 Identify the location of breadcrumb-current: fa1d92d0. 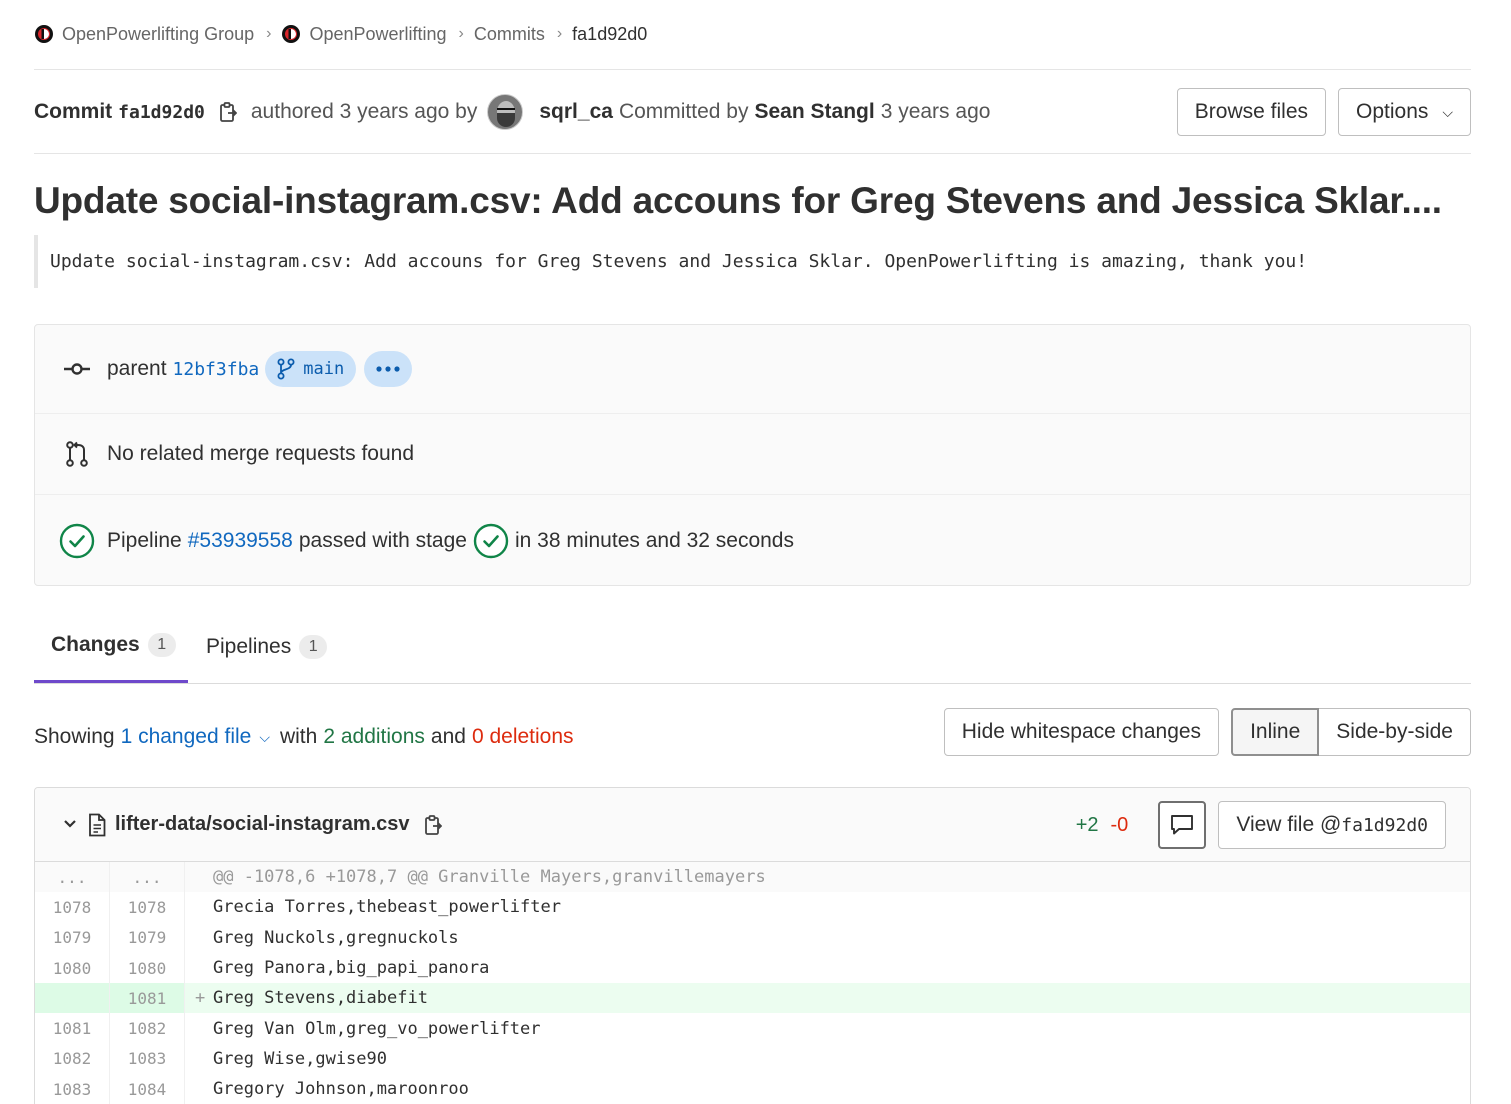
(609, 34).